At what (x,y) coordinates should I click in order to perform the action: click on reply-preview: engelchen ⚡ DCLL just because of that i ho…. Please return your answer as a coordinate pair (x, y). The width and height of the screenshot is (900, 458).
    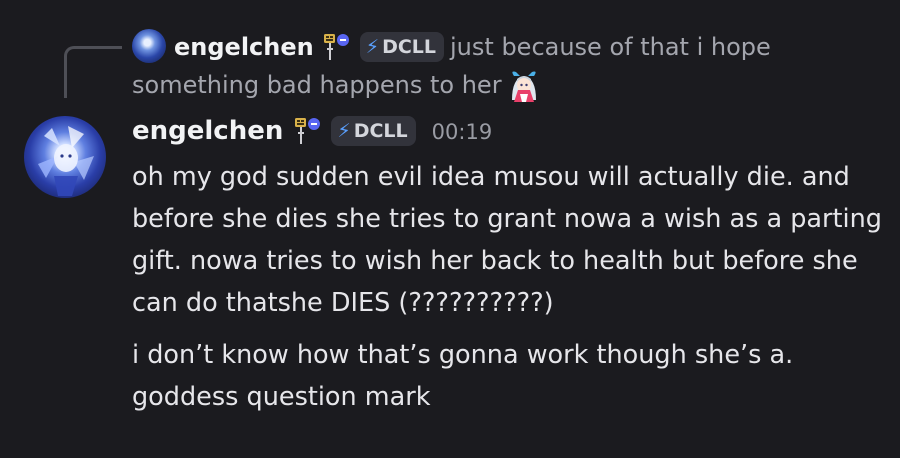
    Looking at the image, I should click on (512, 66).